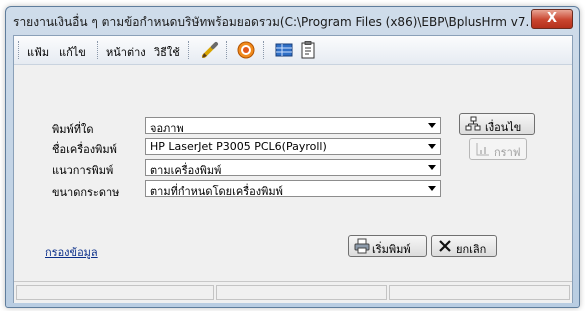 This screenshot has width=585, height=311. I want to click on orientation-select: ตามเครื่องพิมพ์, so click(293, 168).